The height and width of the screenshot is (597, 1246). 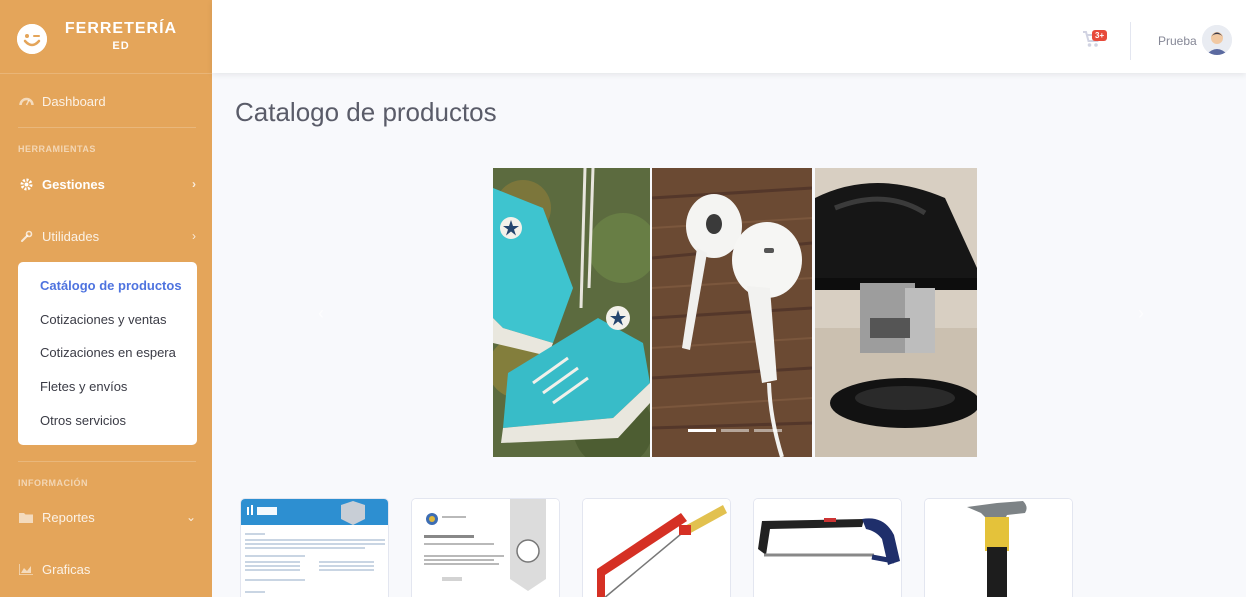 I want to click on area-chart-icon, so click(x=26, y=569).